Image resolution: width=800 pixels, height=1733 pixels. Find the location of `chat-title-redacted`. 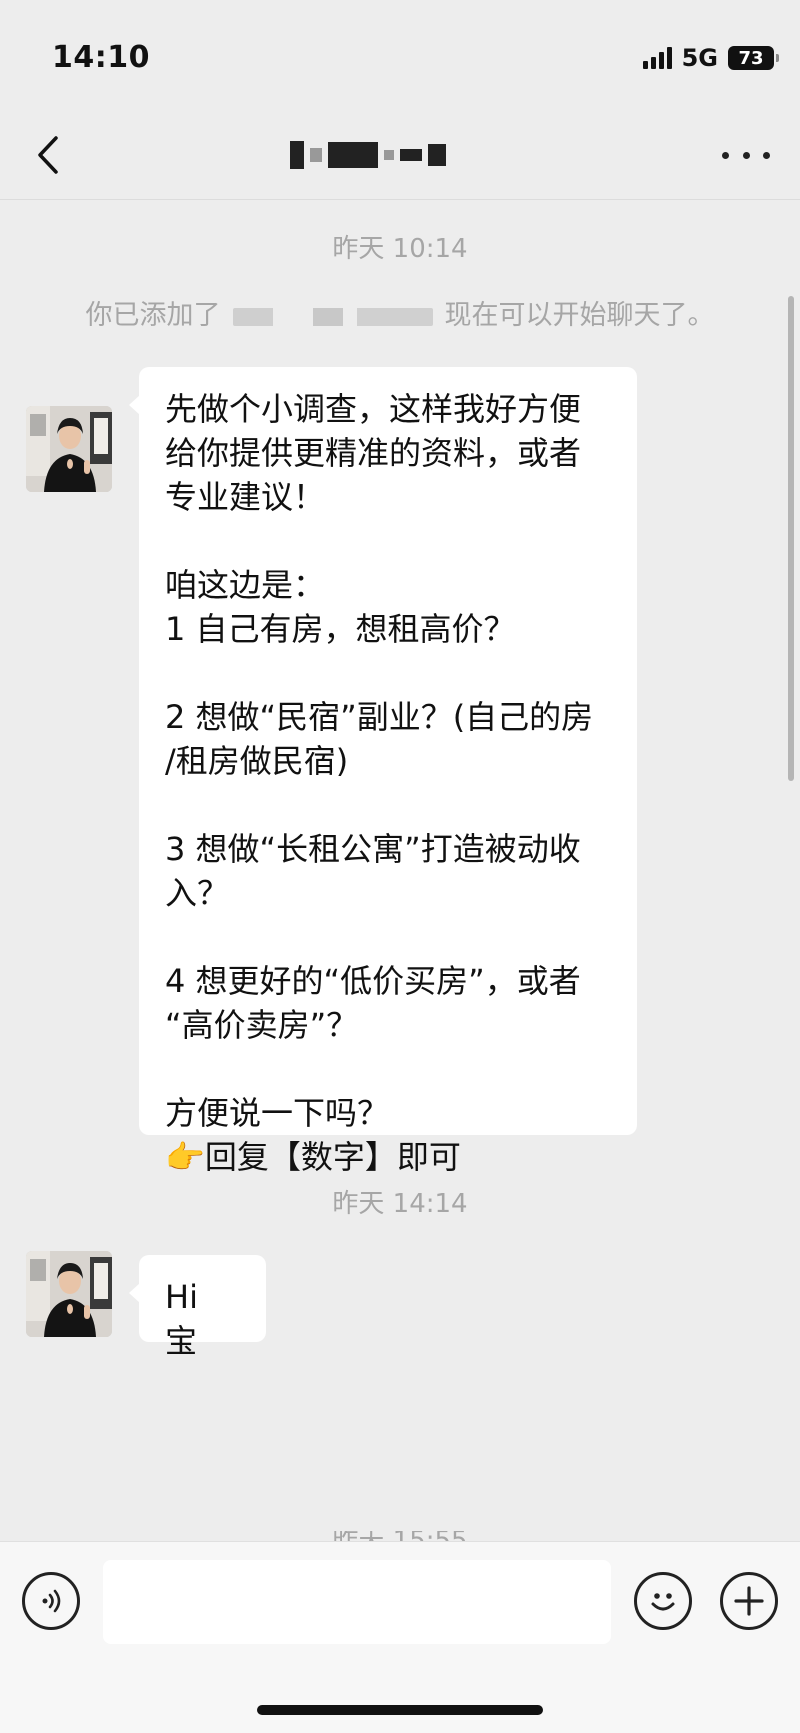

chat-title-redacted is located at coordinates (380, 155).